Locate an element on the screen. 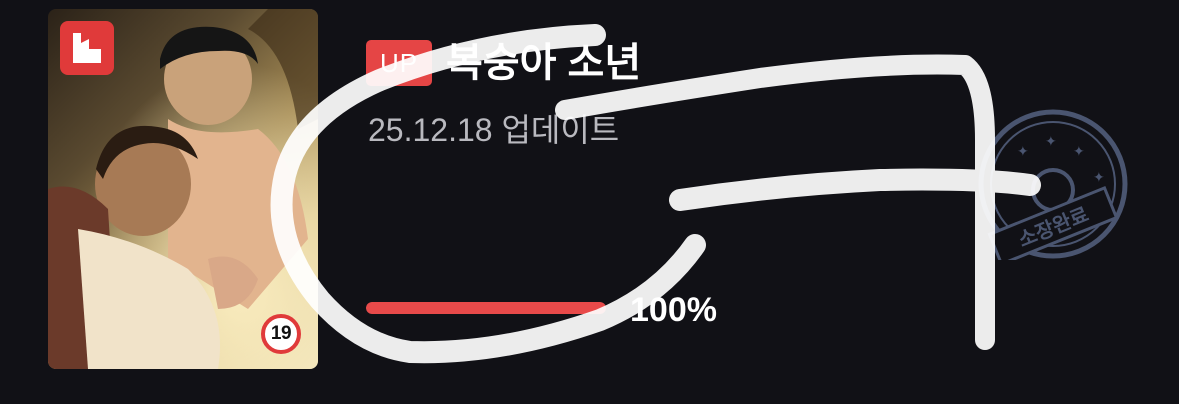 This screenshot has height=404, width=1179. progress-label: 100% is located at coordinates (673, 310).